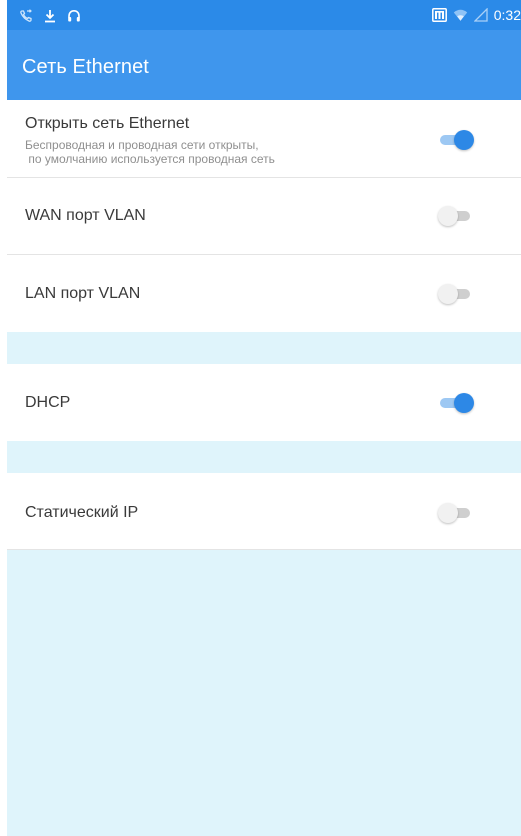  What do you see at coordinates (3, 418) in the screenshot?
I see `left-edge-strip` at bounding box center [3, 418].